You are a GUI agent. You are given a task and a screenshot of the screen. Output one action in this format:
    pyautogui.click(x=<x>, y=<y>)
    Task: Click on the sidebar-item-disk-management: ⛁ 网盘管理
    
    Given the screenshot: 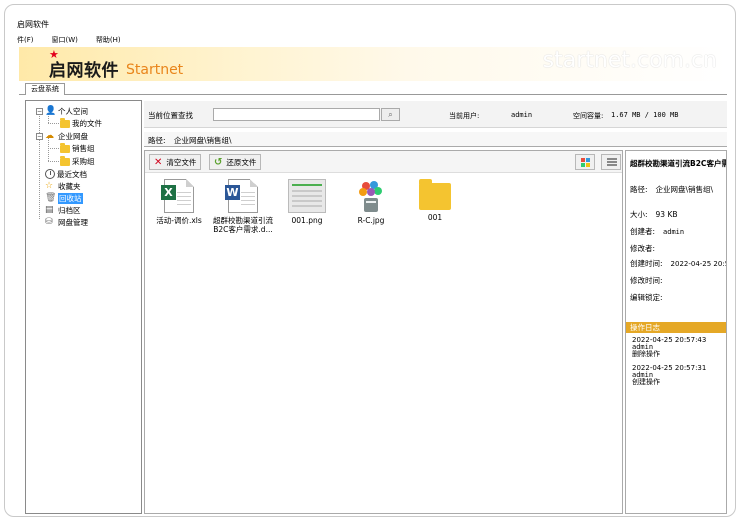 What is the action you would take?
    pyautogui.click(x=66, y=222)
    